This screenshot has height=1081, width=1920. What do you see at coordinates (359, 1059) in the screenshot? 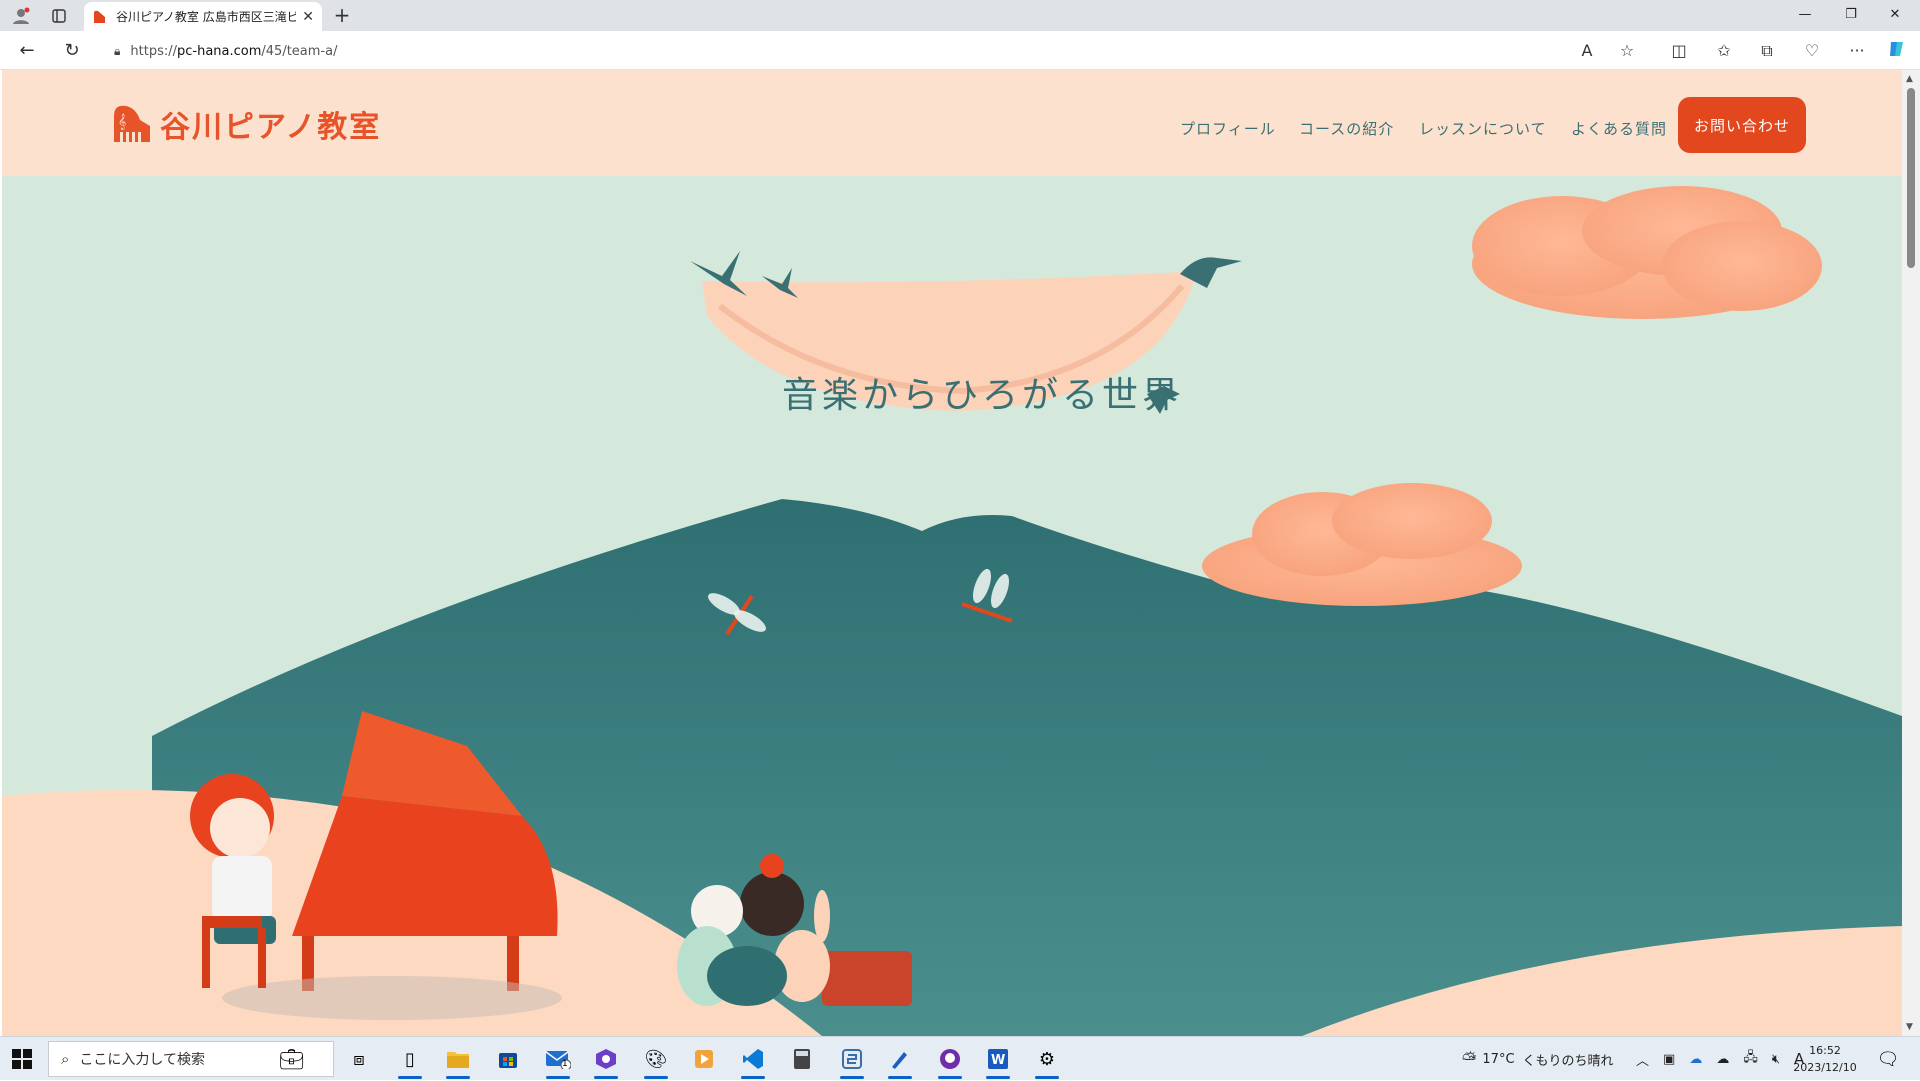
I see `task-view-icon: ⧈` at bounding box center [359, 1059].